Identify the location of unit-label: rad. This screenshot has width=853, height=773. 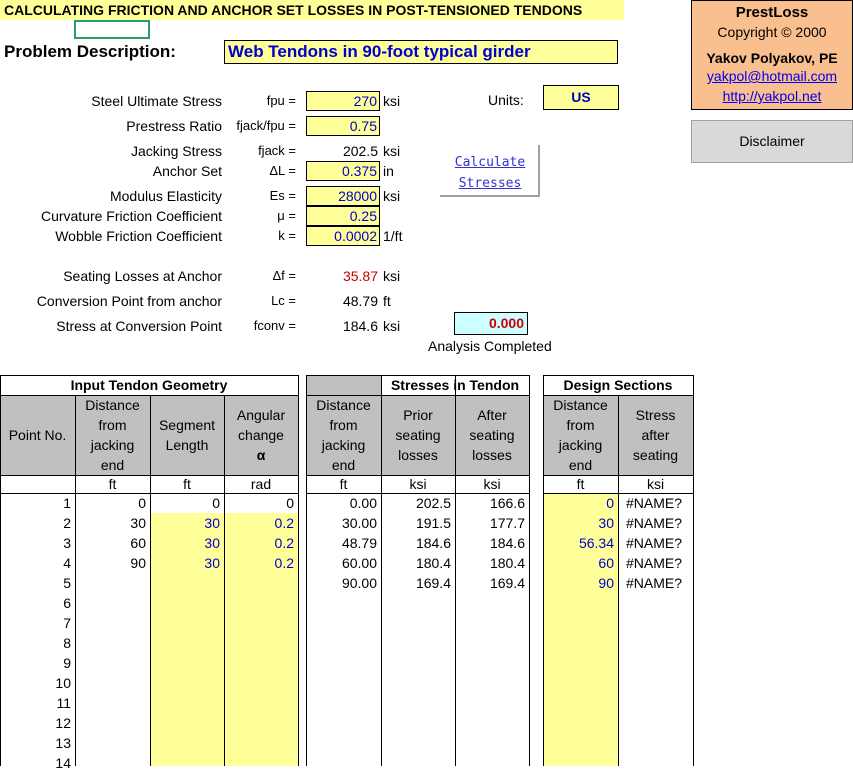
(261, 484).